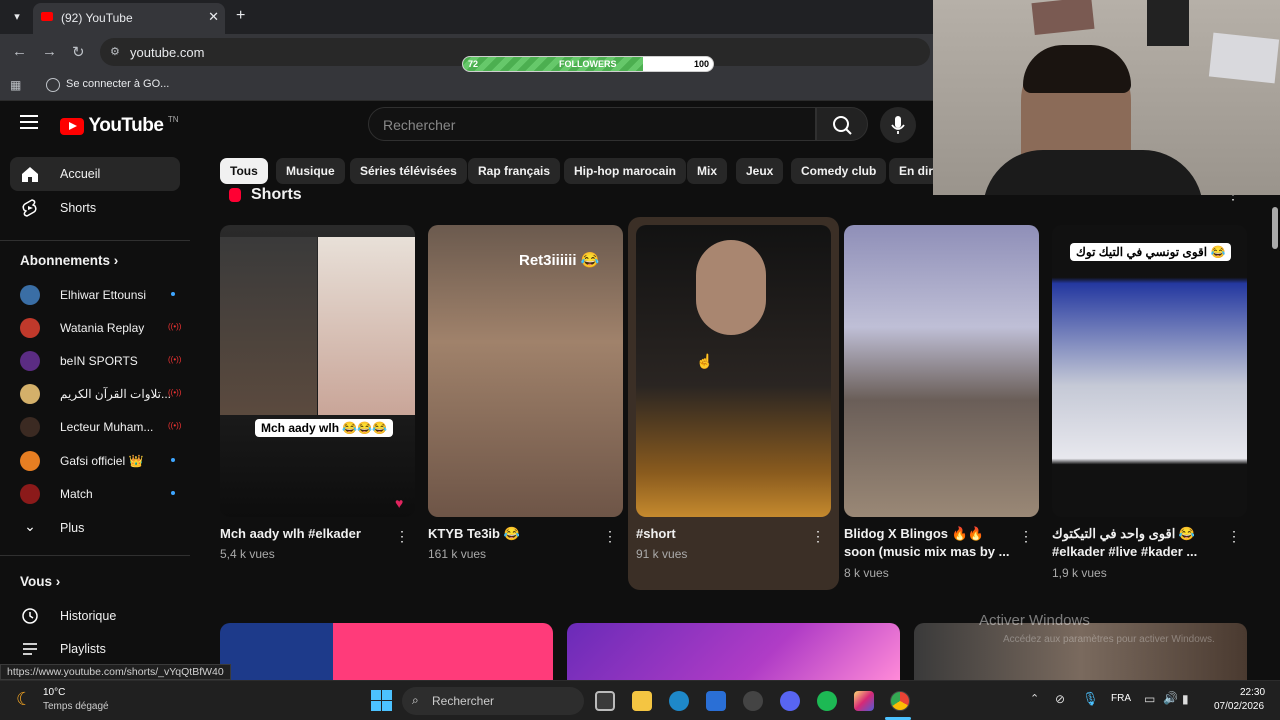 Image resolution: width=1280 pixels, height=720 pixels. I want to click on short-thumbnail: اقوى تونسي في التيك توك 😂, so click(1149, 371).